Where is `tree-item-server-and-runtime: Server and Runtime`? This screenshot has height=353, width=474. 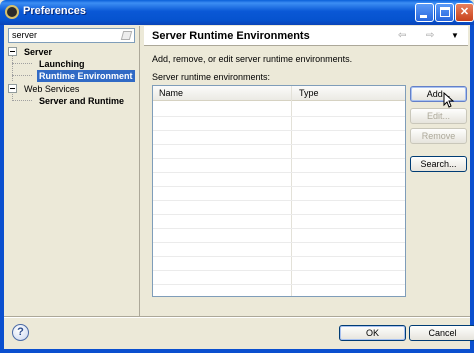 tree-item-server-and-runtime: Server and Runtime is located at coordinates (71, 101).